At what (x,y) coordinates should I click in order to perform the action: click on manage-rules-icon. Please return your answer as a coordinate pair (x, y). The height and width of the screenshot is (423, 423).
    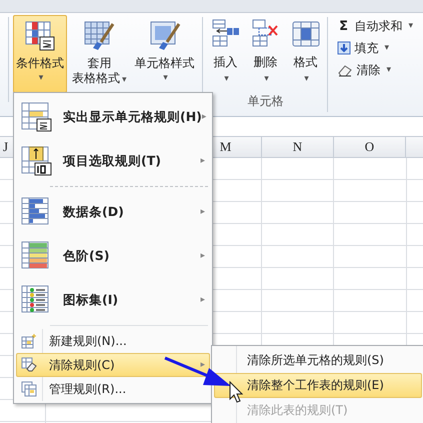
    Looking at the image, I should click on (29, 389).